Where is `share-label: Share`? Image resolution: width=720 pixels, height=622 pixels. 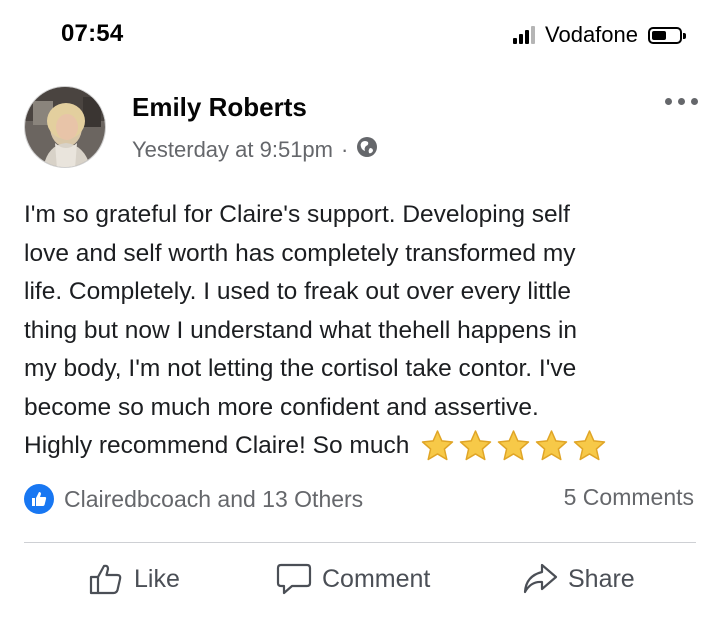 share-label: Share is located at coordinates (601, 578).